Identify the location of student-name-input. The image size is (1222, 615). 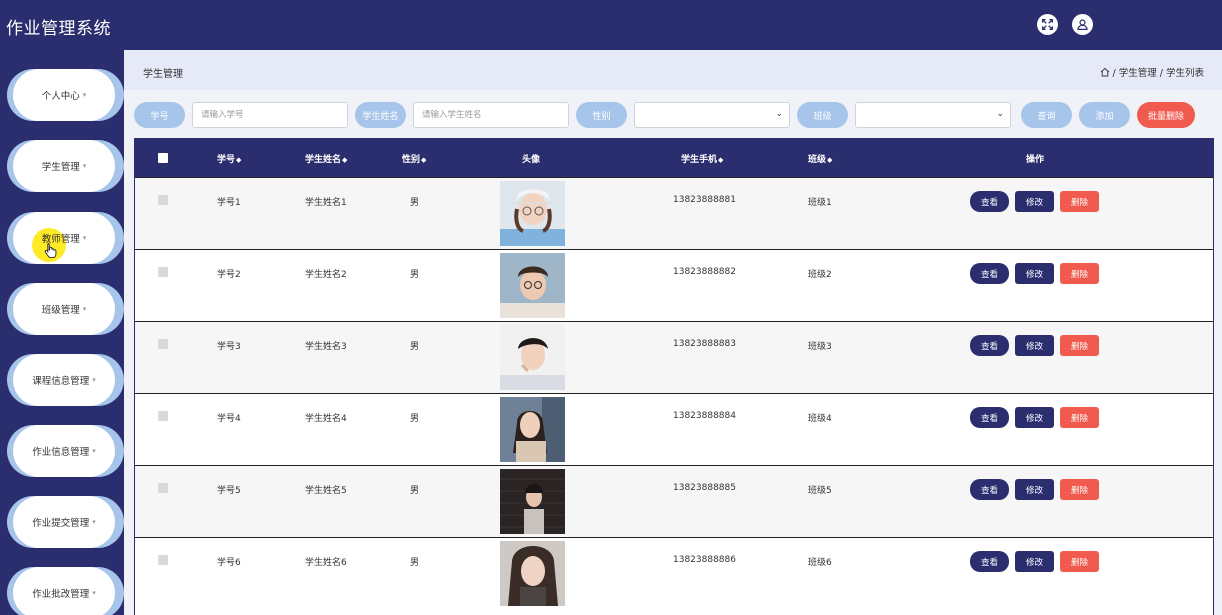
(491, 115).